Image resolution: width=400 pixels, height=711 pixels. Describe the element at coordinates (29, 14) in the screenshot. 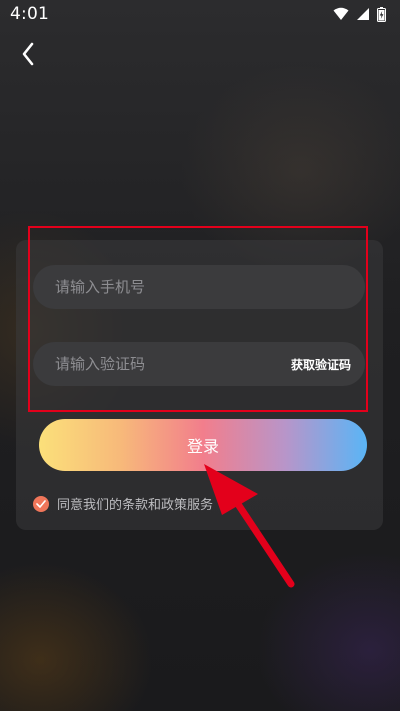

I see `status-time: 4:01` at that location.